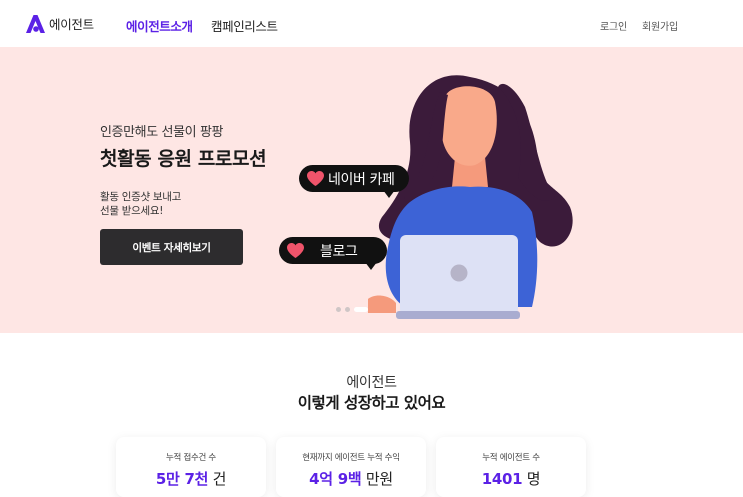  I want to click on nav-campaign-list: 캠페인리스트, so click(244, 25).